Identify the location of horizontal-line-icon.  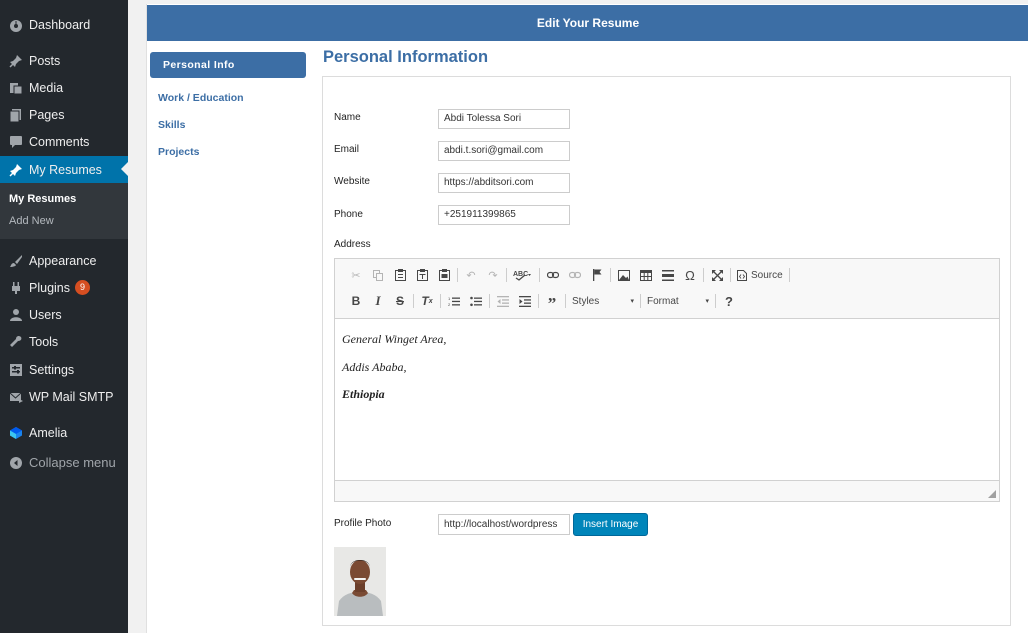
(668, 275).